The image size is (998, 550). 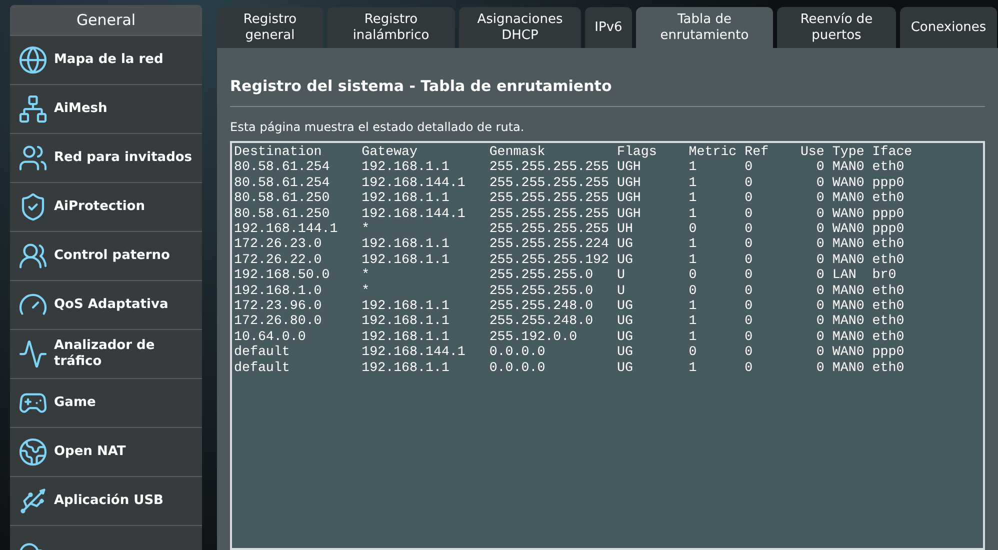 What do you see at coordinates (106, 256) in the screenshot?
I see `sidebar-item: Control paterno` at bounding box center [106, 256].